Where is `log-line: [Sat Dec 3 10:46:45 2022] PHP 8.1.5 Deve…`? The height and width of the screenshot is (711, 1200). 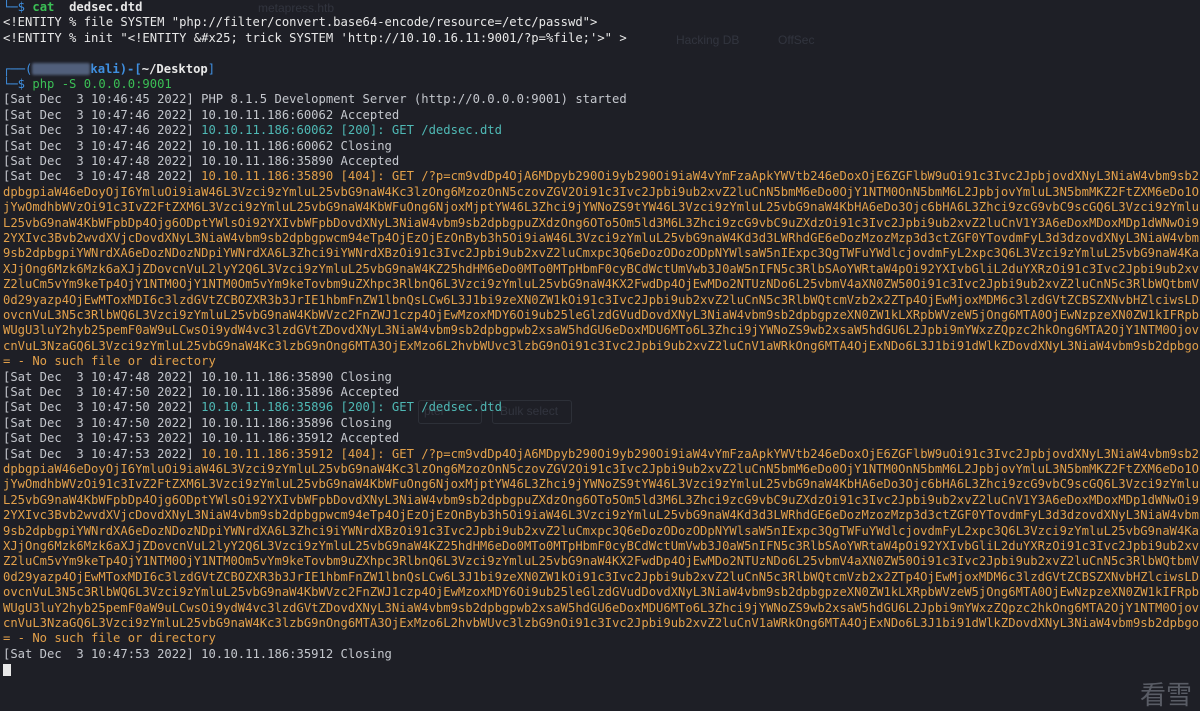 log-line: [Sat Dec 3 10:46:45 2022] PHP 8.1.5 Deve… is located at coordinates (315, 99).